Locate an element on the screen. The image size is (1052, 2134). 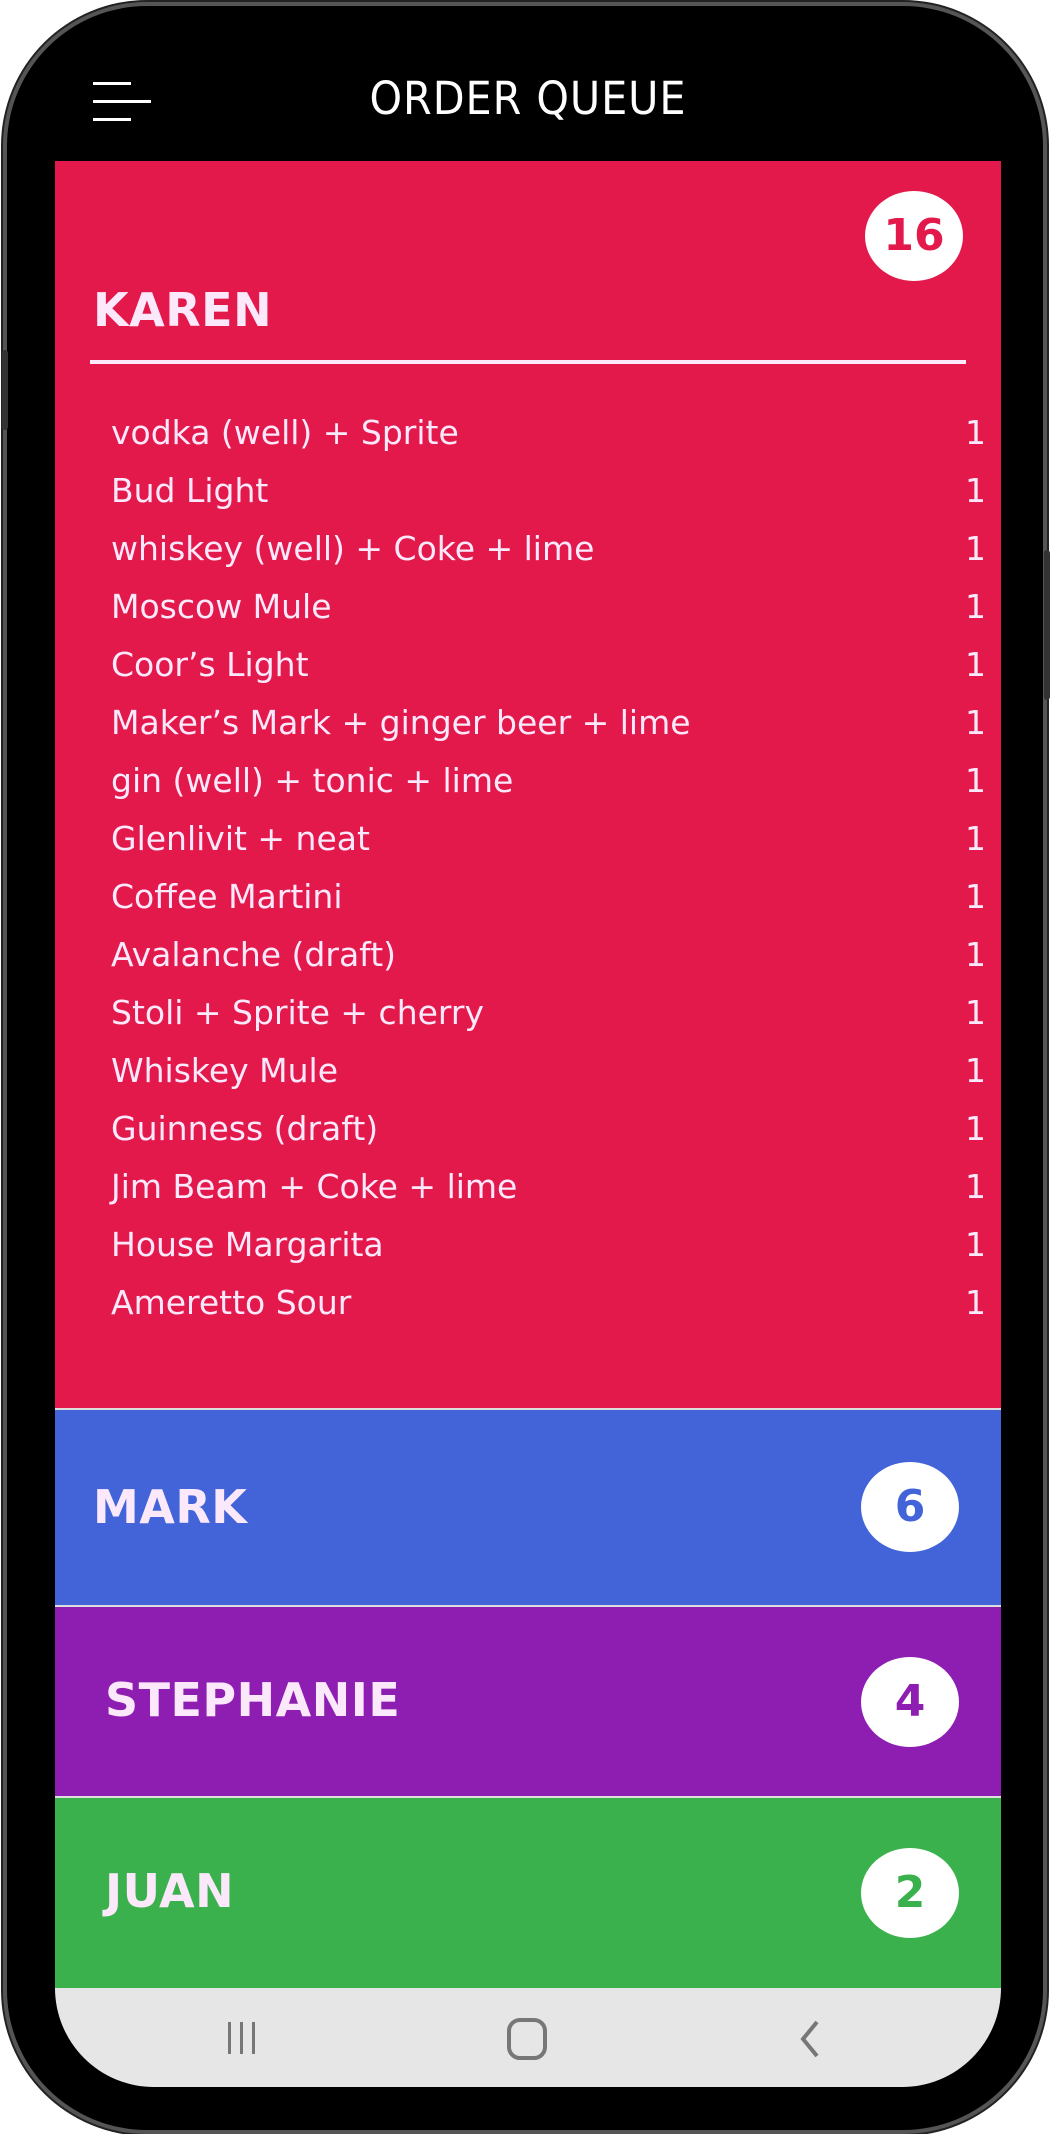
drink-name: gin (well) + tonic + lime is located at coordinates (312, 780).